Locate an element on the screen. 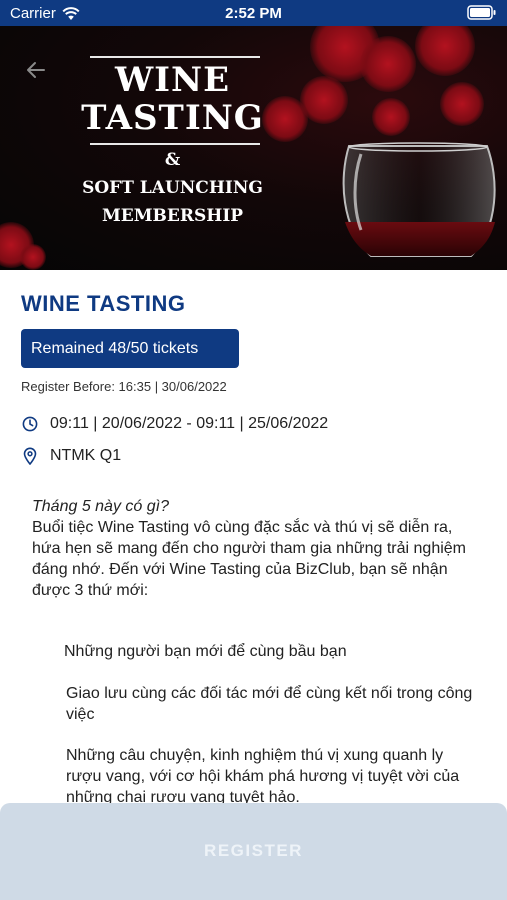  register-button: REGISTER is located at coordinates (253, 851).